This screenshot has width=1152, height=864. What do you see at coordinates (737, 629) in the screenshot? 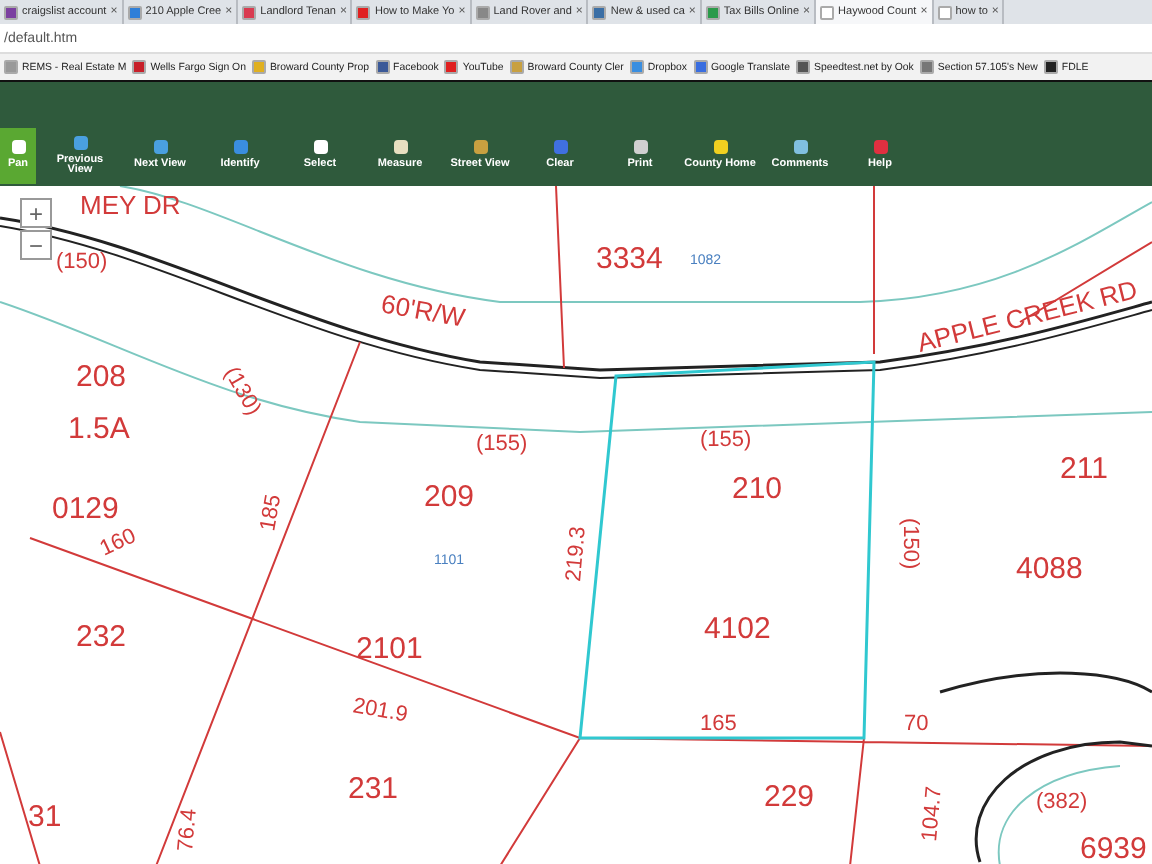
I see `parcel-number: 4102` at bounding box center [737, 629].